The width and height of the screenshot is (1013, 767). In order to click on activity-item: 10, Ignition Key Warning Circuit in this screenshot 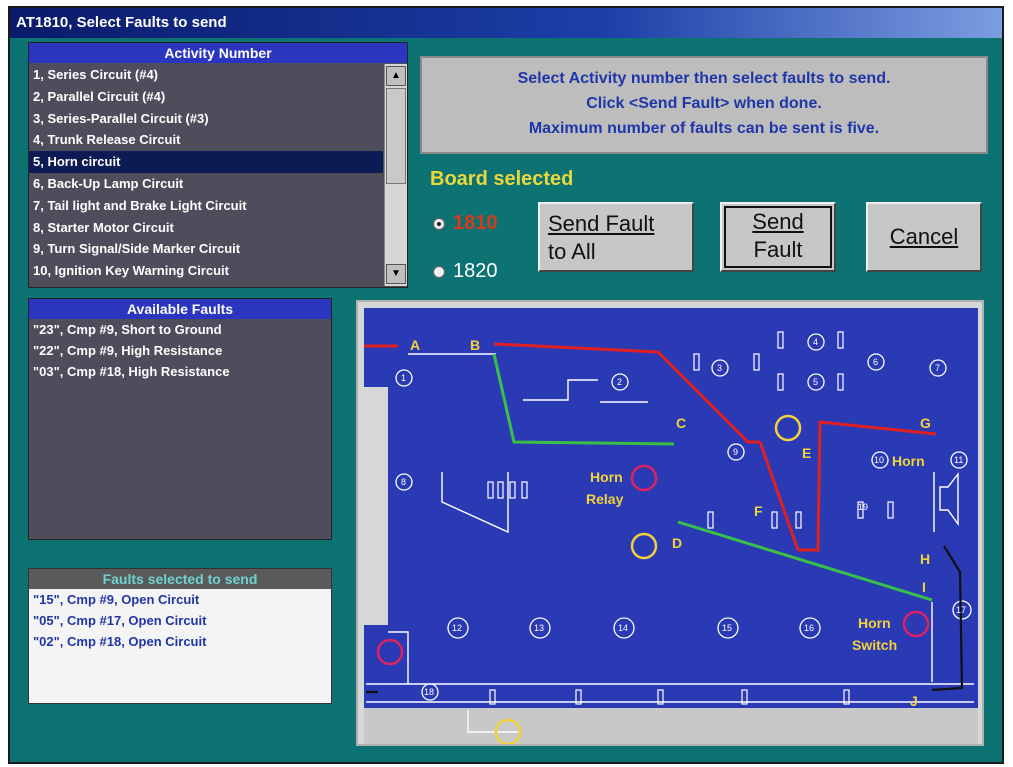, I will do `click(206, 271)`.